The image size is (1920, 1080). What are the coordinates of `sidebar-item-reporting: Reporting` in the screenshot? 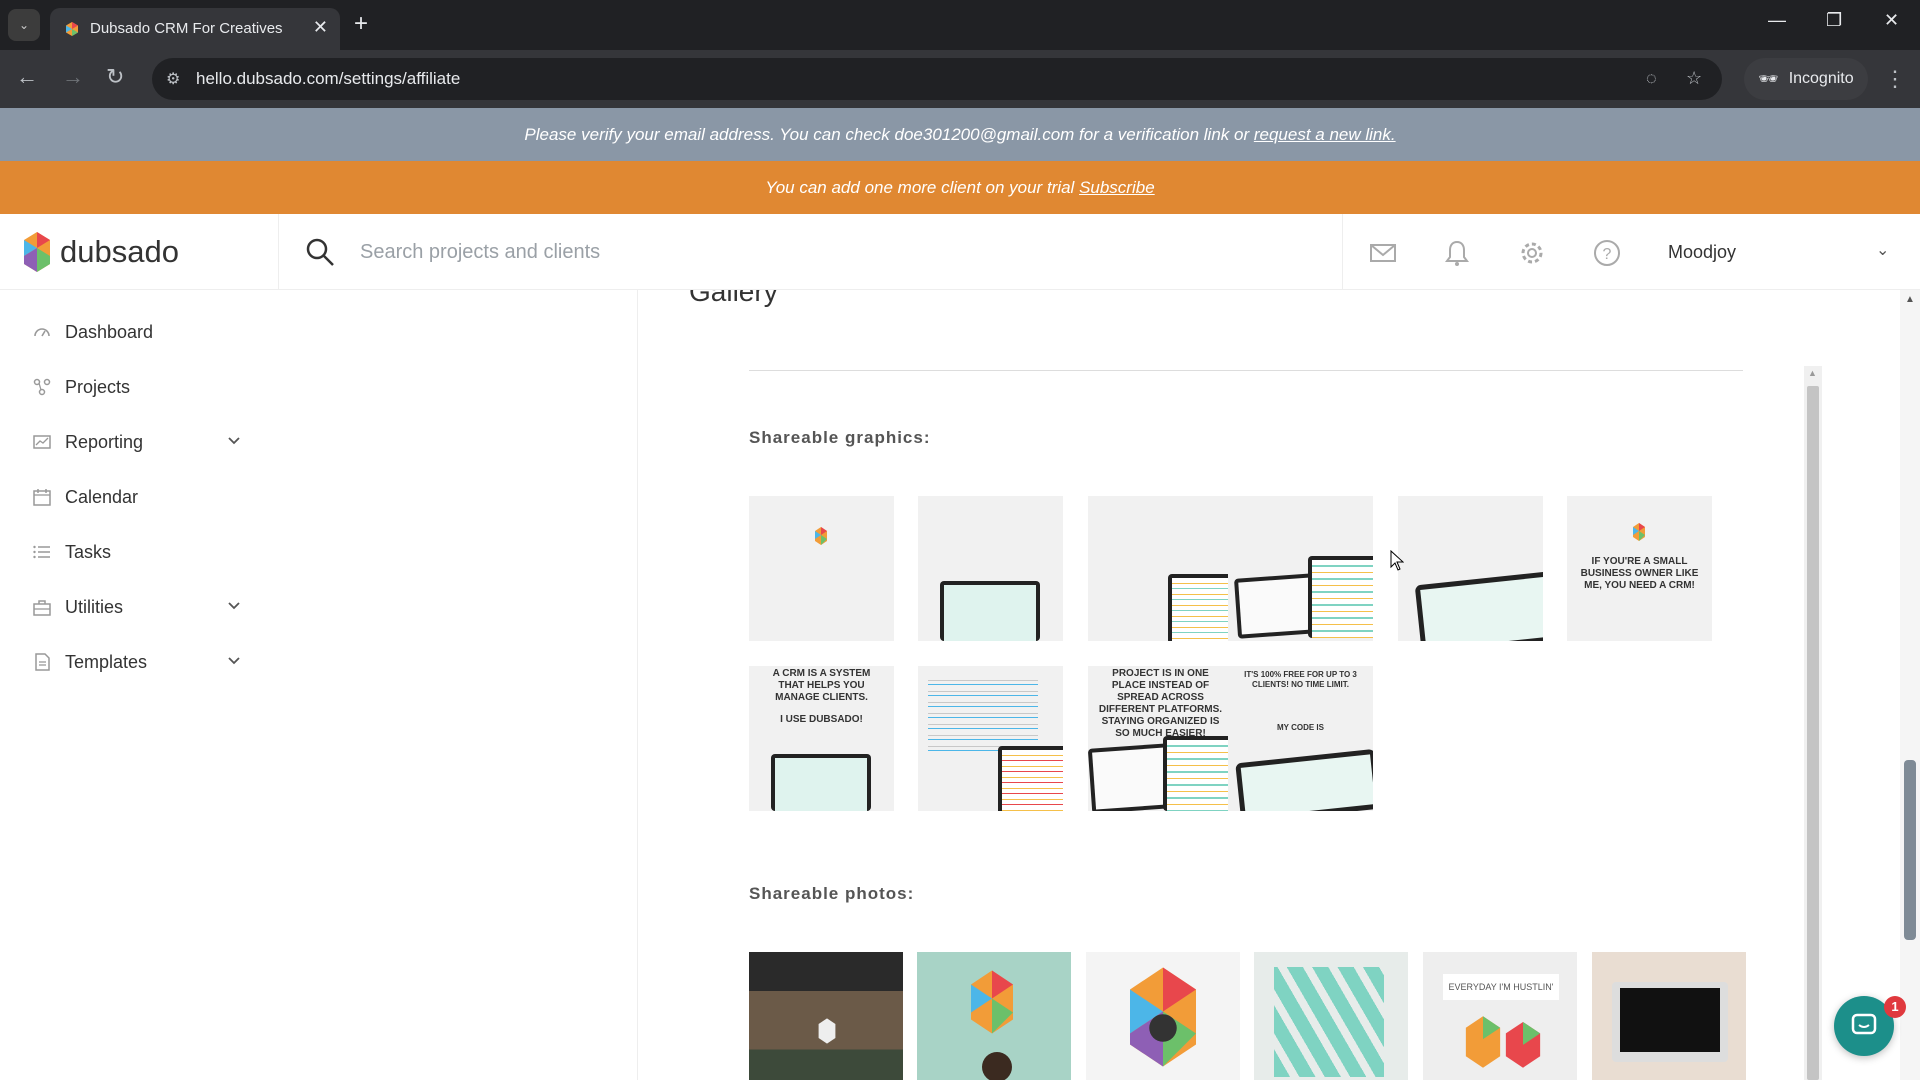 It's located at (137, 442).